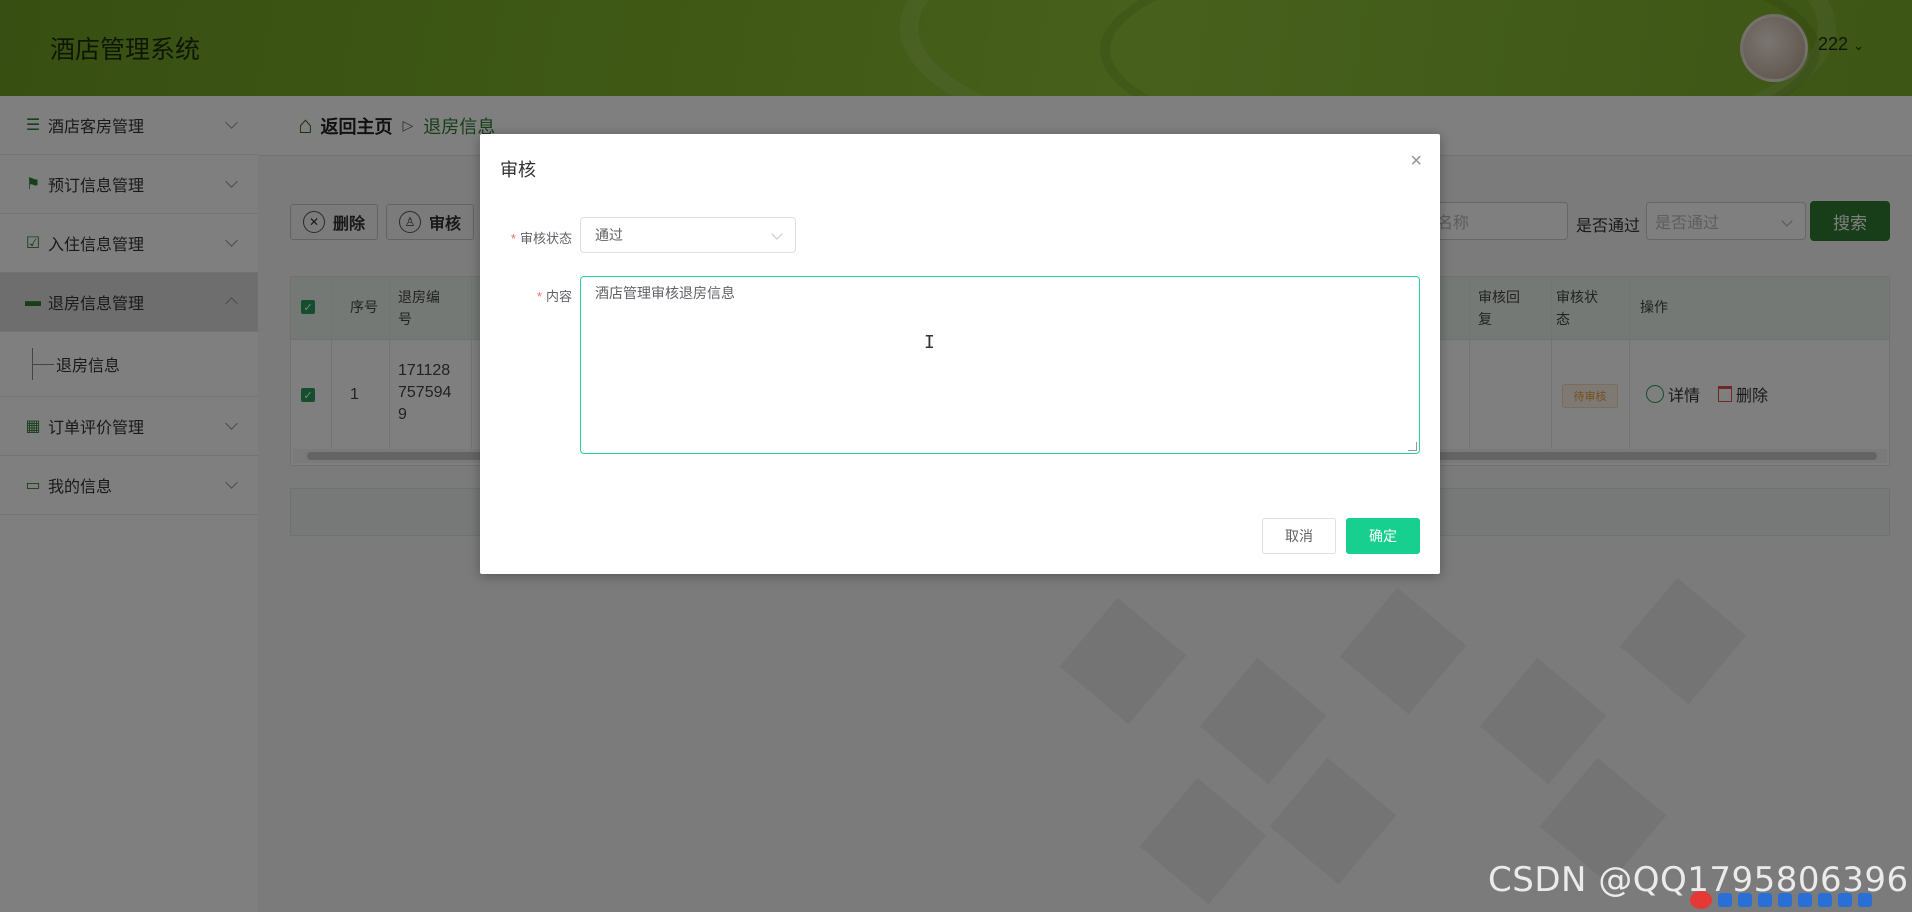 The width and height of the screenshot is (1912, 912). I want to click on audit-status-select: 通过, so click(688, 235).